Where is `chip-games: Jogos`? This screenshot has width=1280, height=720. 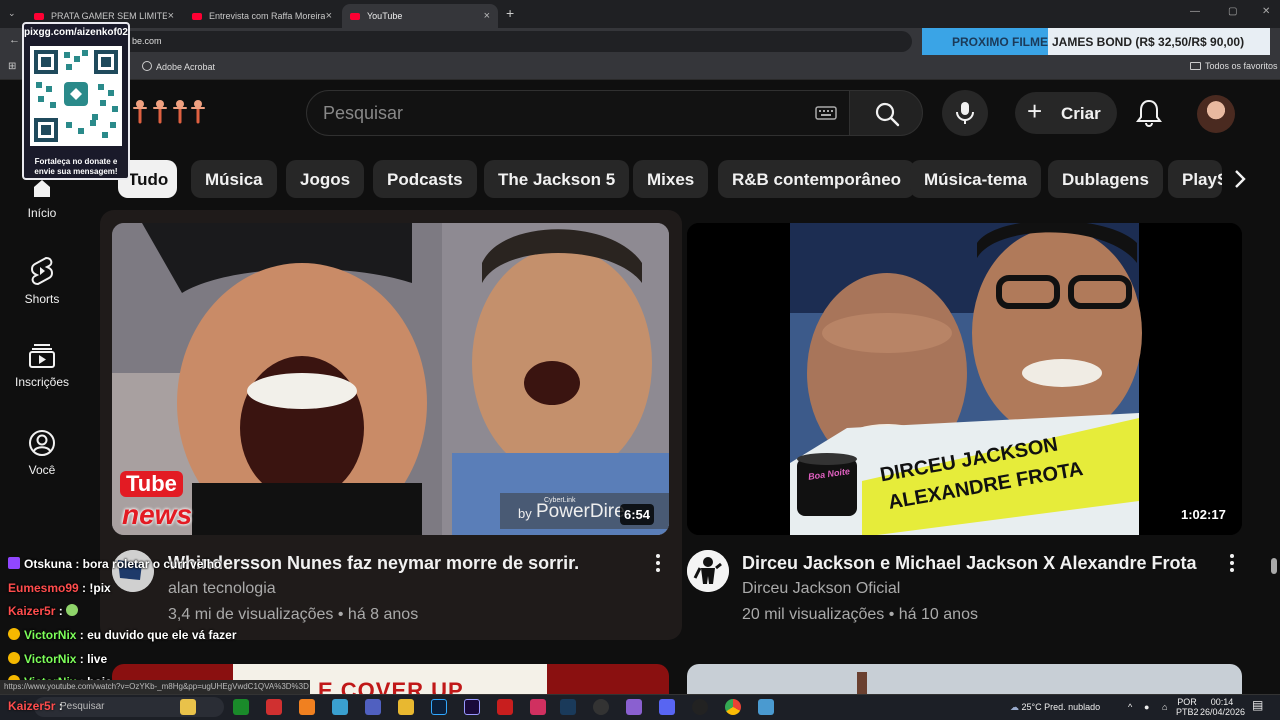 chip-games: Jogos is located at coordinates (325, 179).